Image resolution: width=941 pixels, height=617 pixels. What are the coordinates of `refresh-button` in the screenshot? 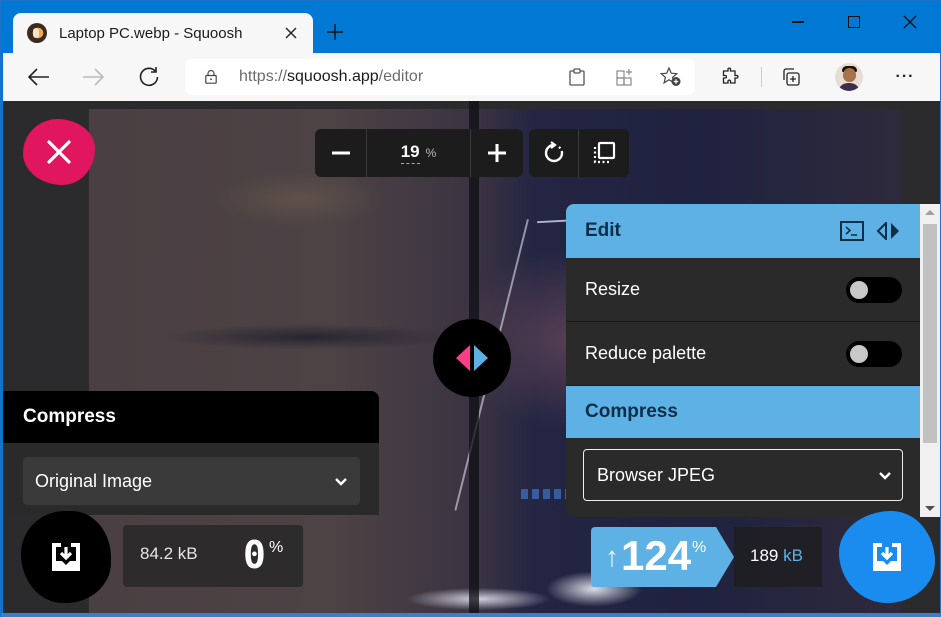 It's located at (149, 77).